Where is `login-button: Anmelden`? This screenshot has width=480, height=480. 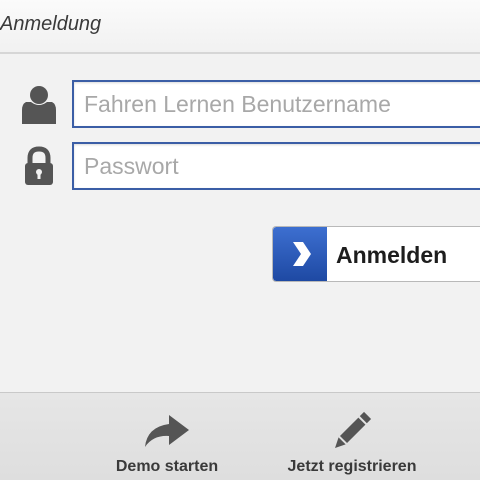 login-button: Anmelden is located at coordinates (376, 254).